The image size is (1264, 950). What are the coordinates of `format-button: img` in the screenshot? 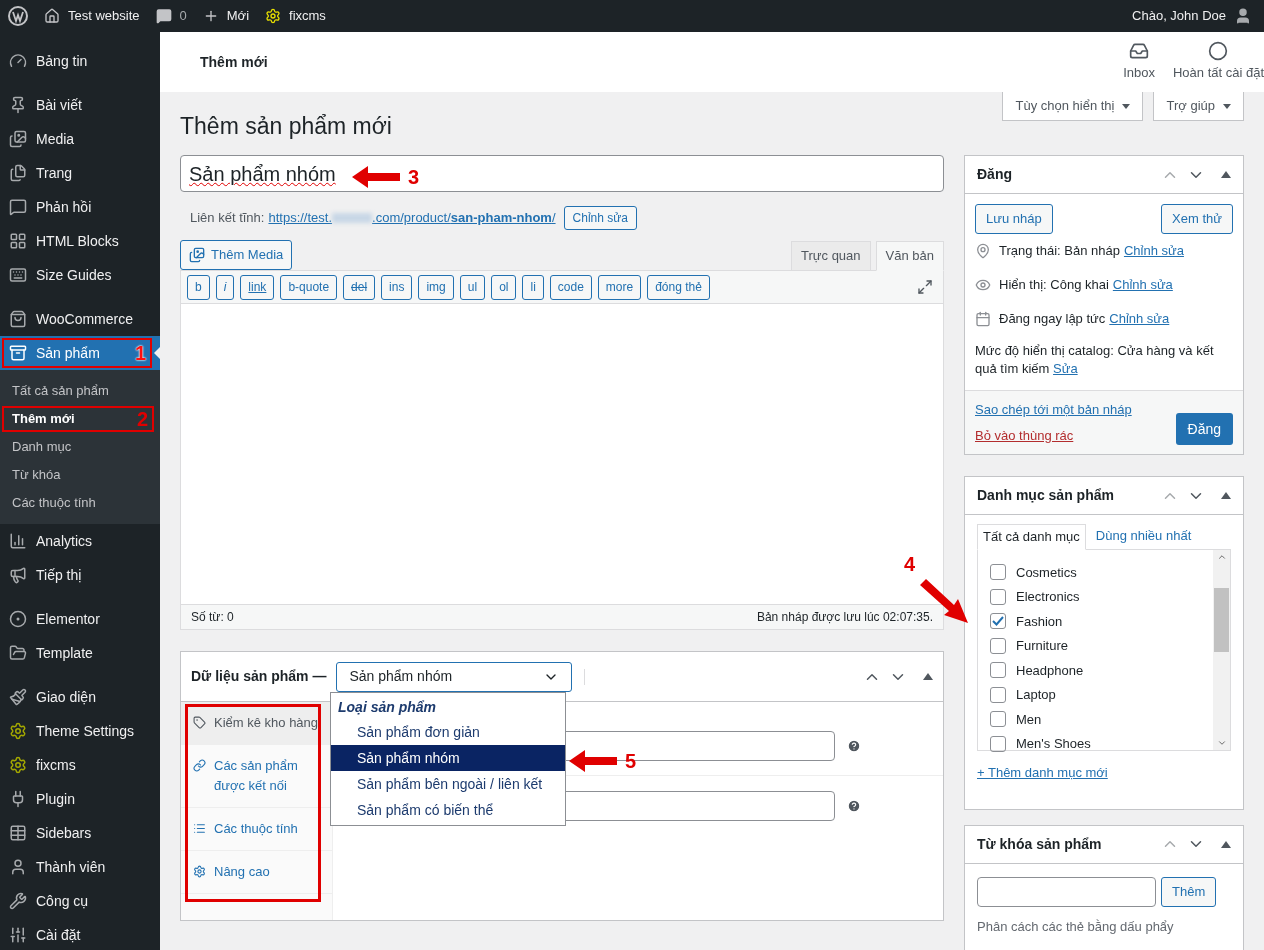 It's located at (436, 287).